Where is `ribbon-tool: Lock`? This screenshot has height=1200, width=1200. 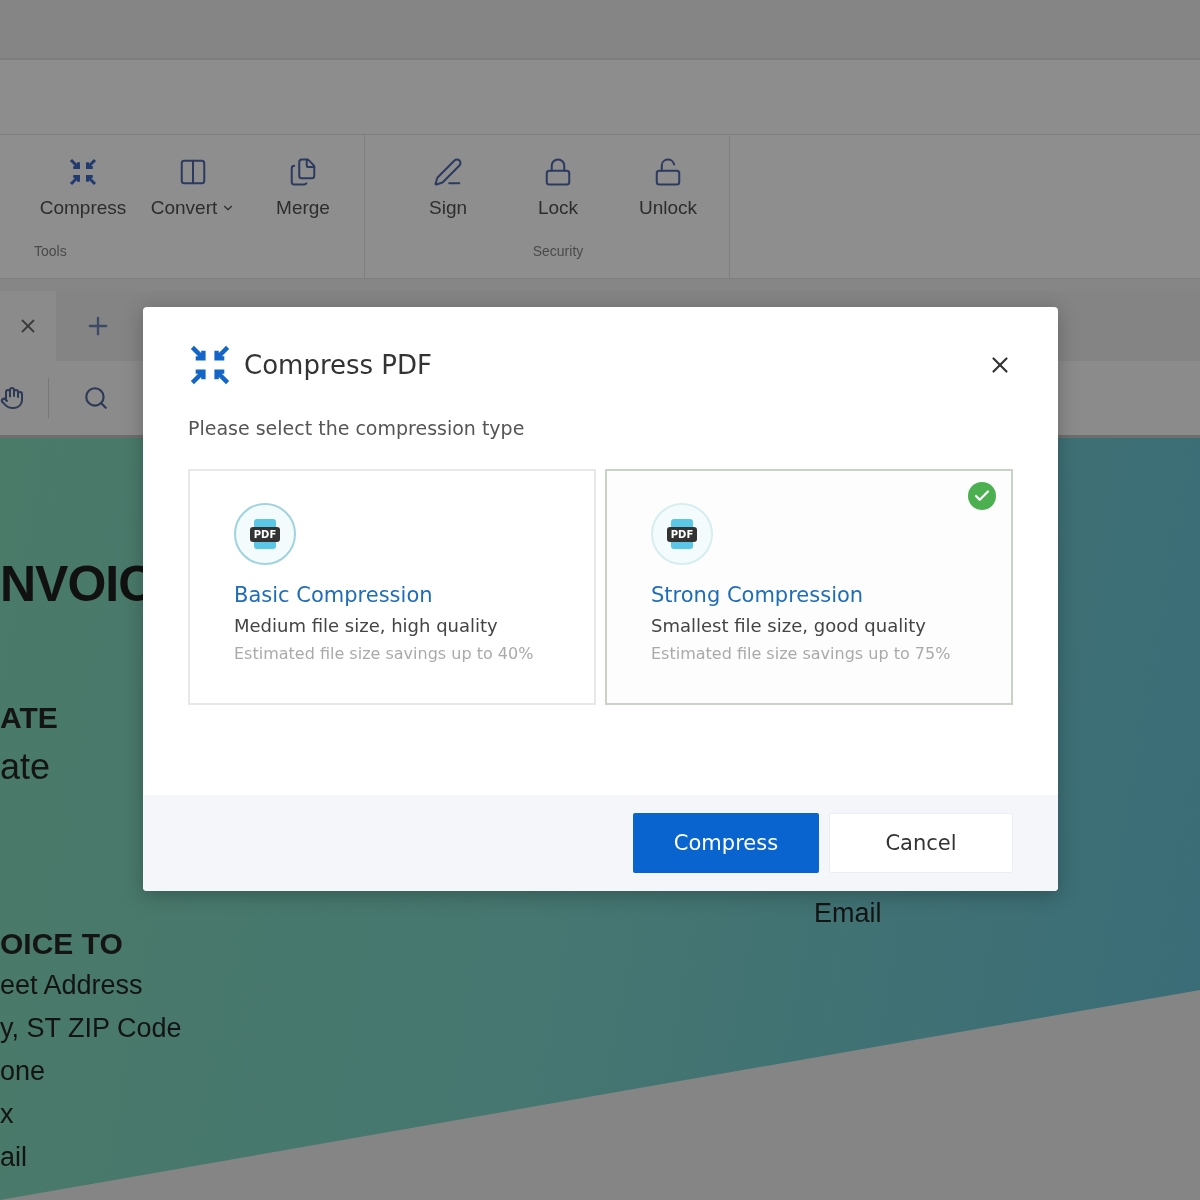
ribbon-tool: Lock is located at coordinates (558, 187).